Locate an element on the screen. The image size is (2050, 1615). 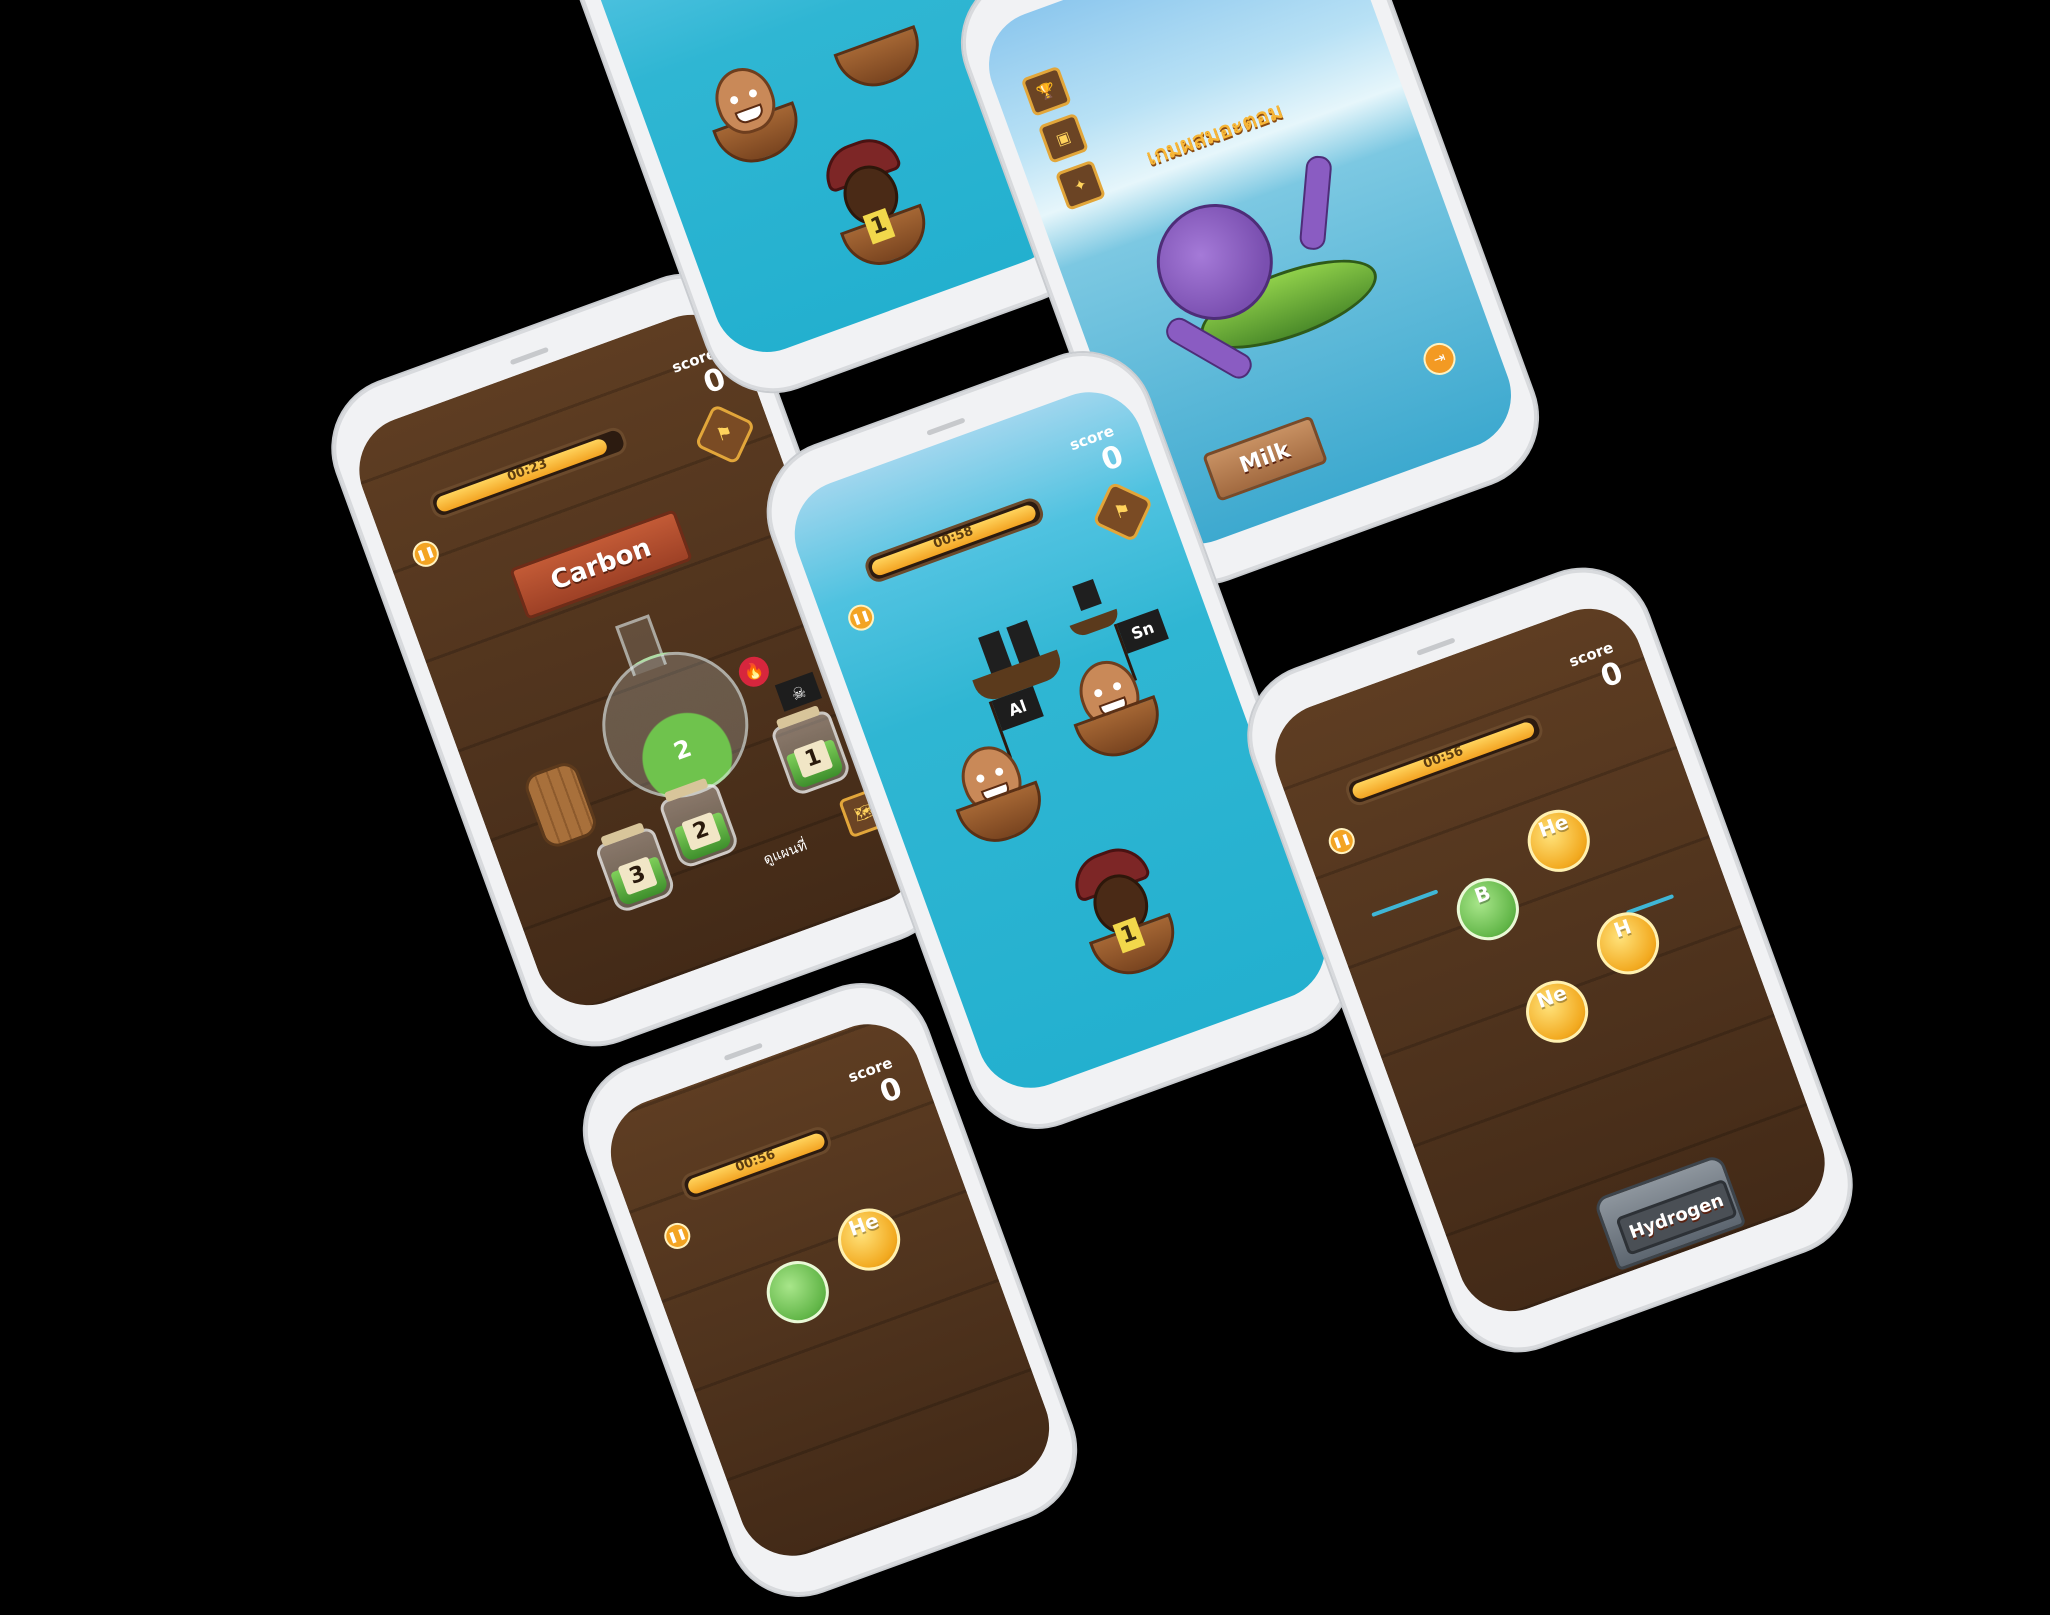
mouth is located at coordinates (750, 114).